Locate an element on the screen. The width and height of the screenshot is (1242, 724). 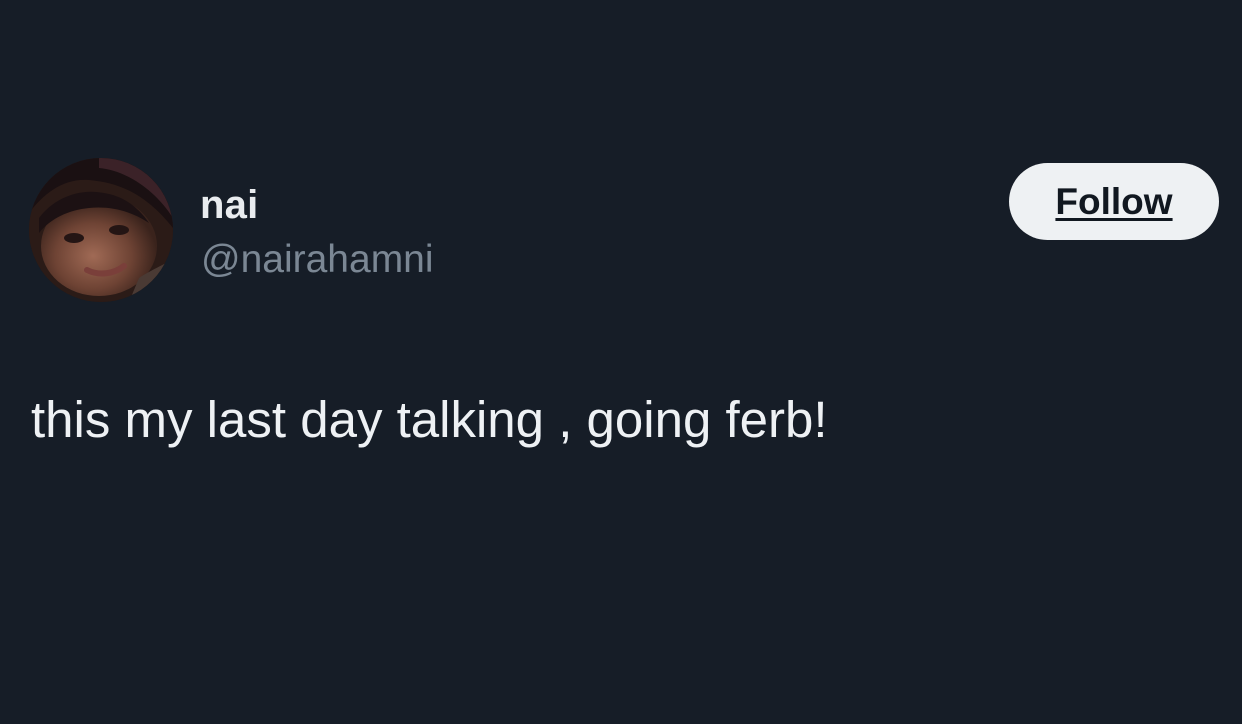
profile-photo-icon is located at coordinates (101, 230).